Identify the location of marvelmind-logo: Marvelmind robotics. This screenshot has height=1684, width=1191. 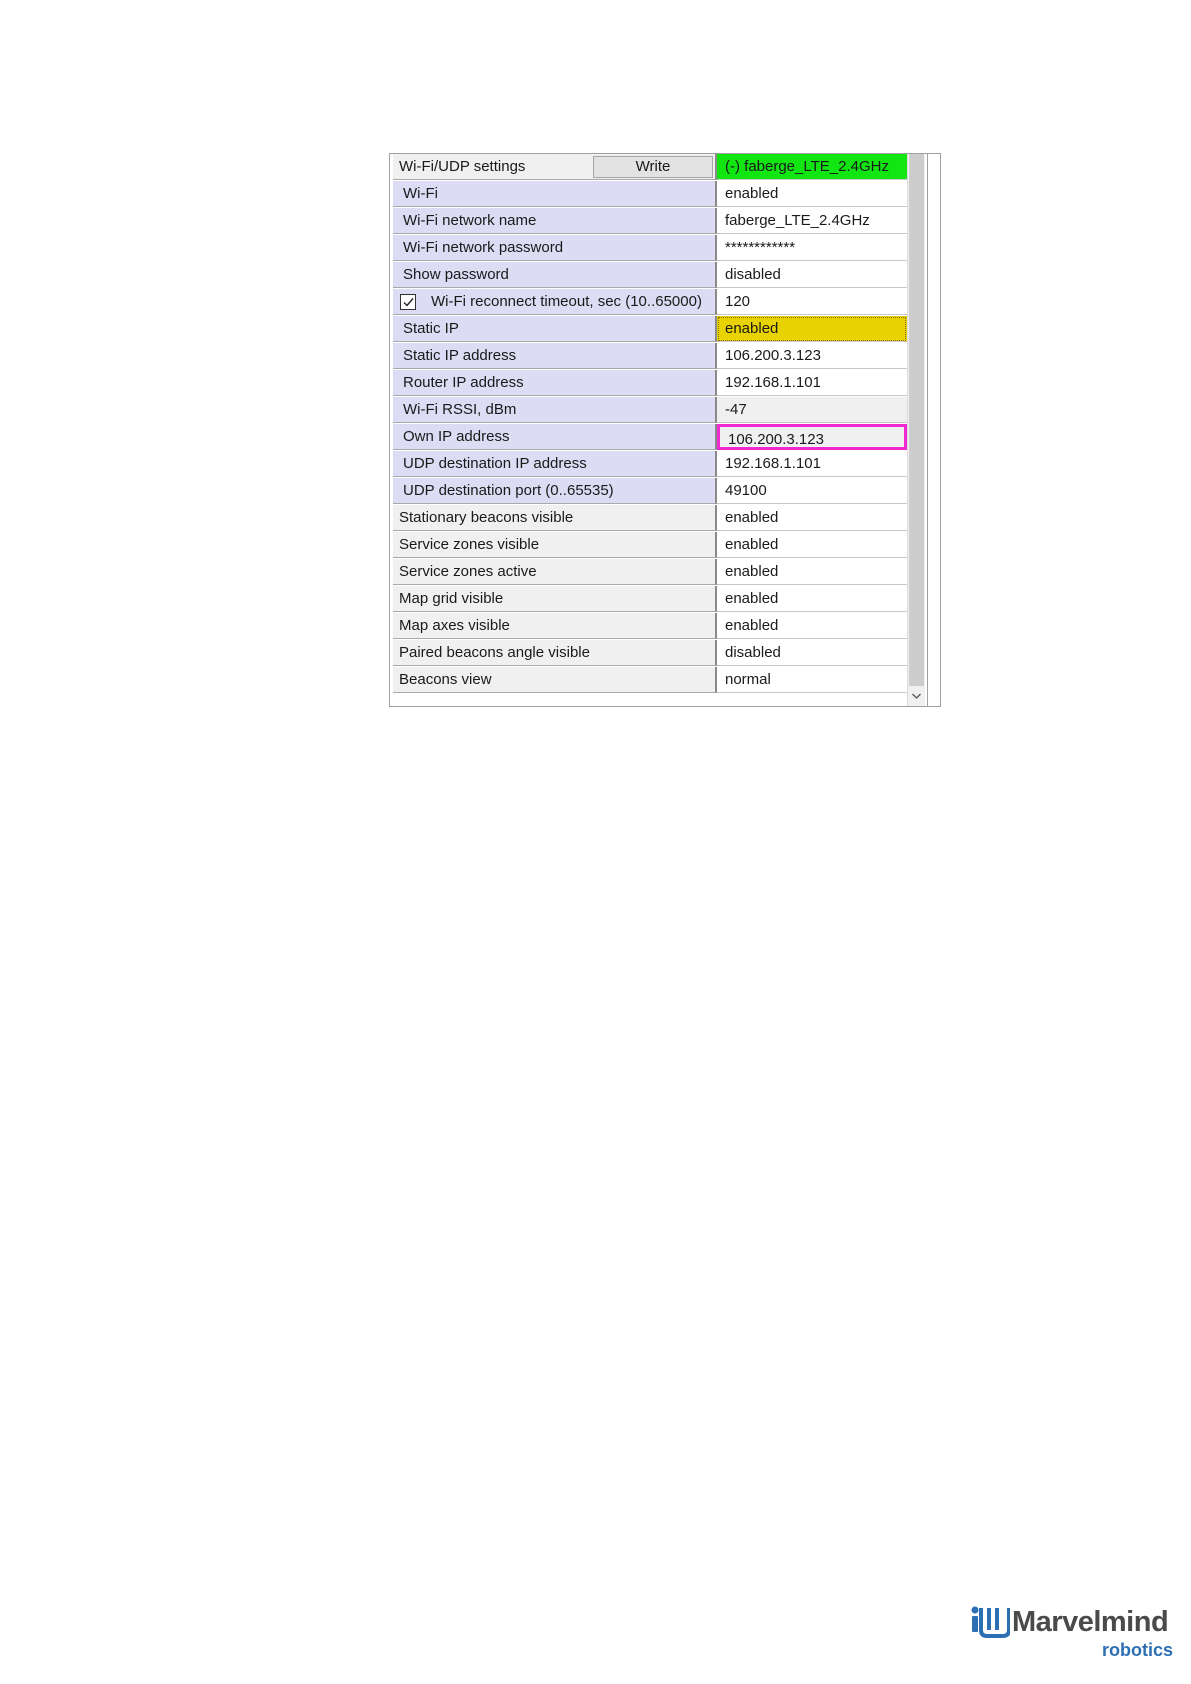
(1072, 1634).